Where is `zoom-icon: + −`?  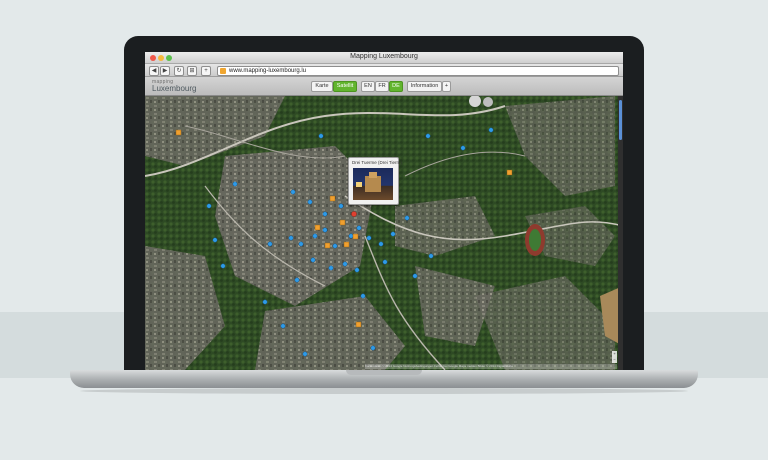 zoom-icon: + − is located at coordinates (614, 357).